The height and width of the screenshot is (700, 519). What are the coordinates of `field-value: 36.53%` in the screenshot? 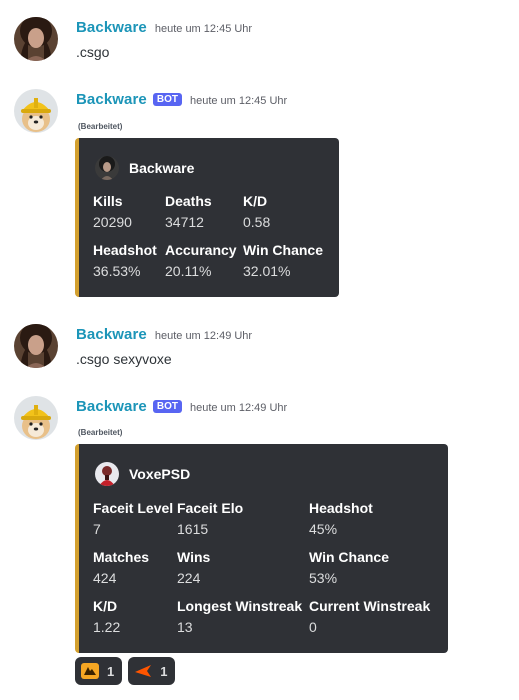 It's located at (117, 271).